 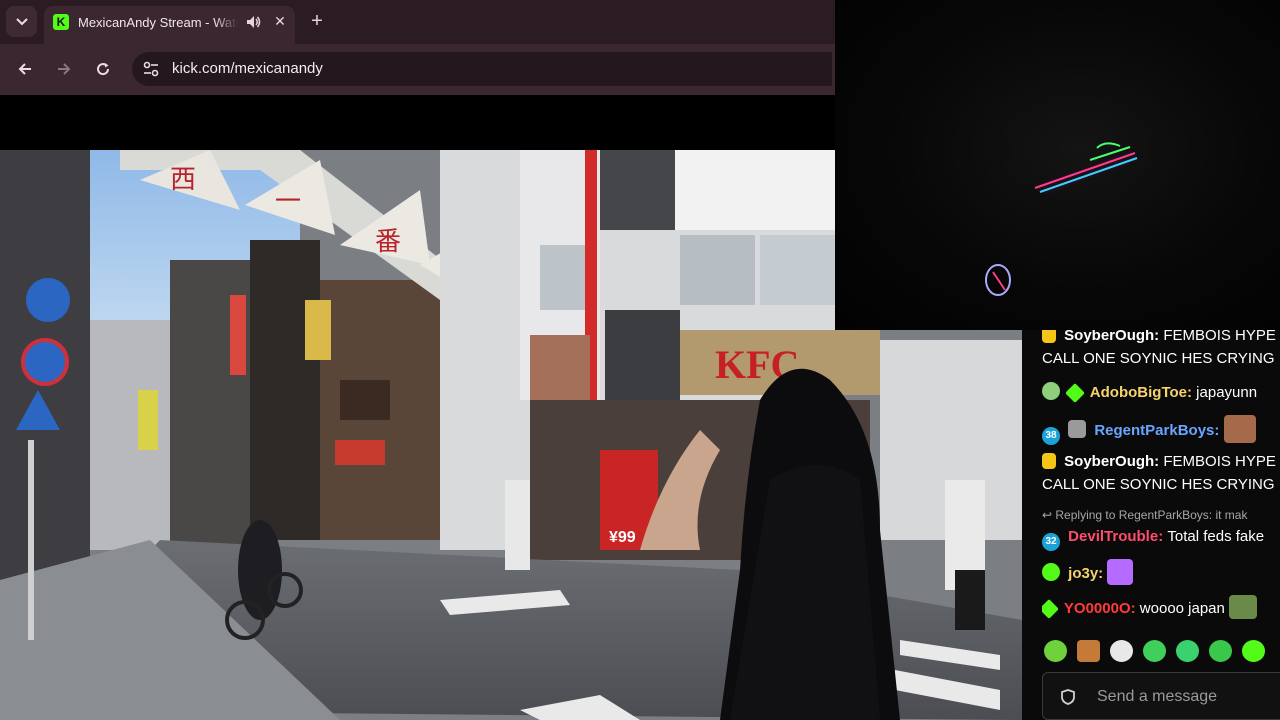 What do you see at coordinates (1051, 391) in the screenshot?
I see `emote-badge-icon` at bounding box center [1051, 391].